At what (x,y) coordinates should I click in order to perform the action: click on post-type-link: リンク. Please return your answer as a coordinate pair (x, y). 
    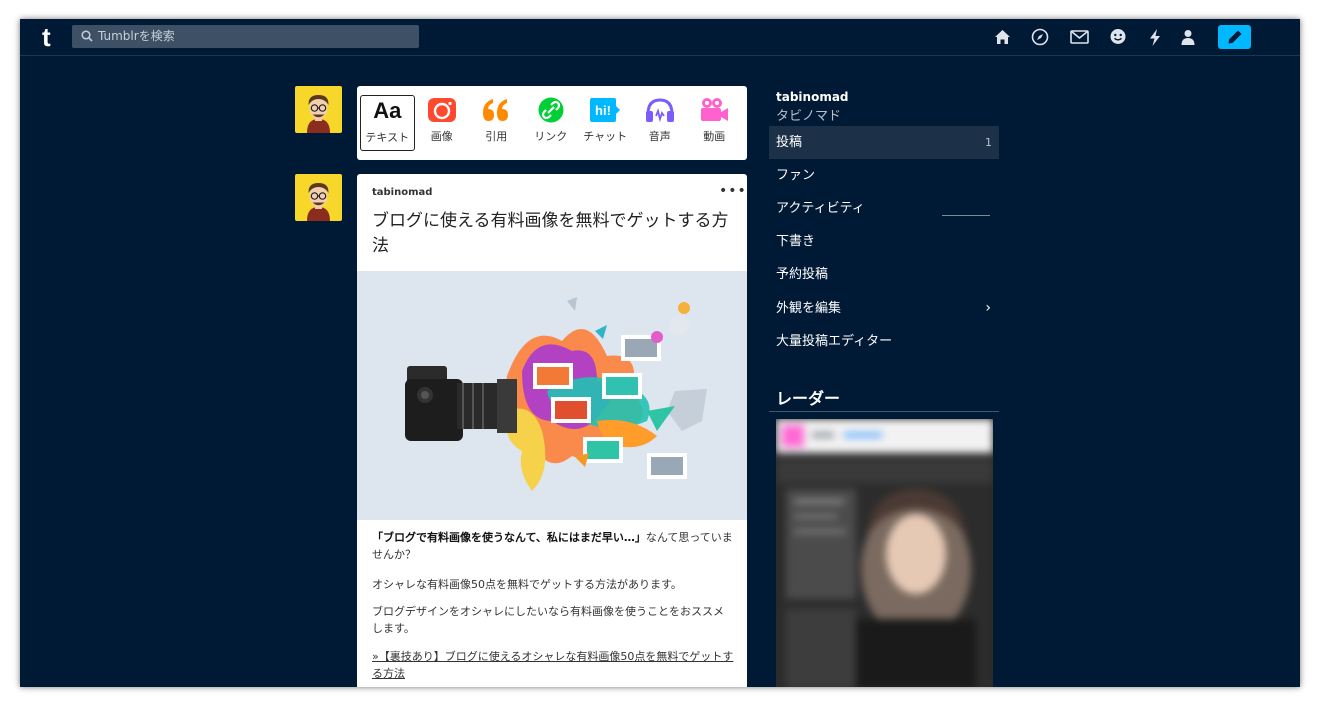
    Looking at the image, I should click on (551, 123).